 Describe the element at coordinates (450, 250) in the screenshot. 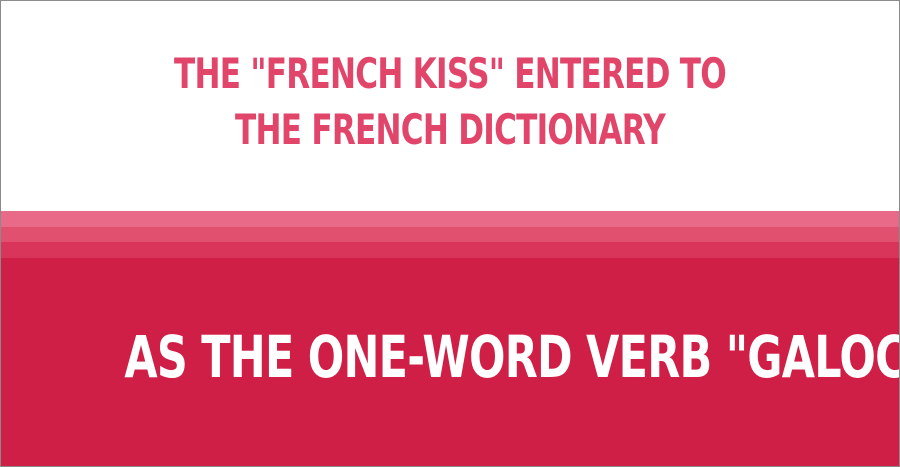

I see `stripe-dark` at that location.